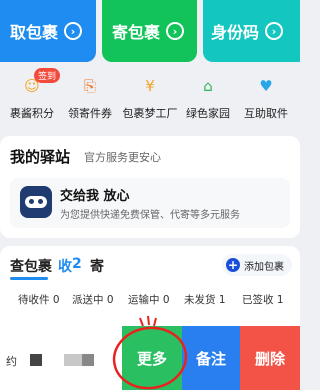 Image resolution: width=320 pixels, height=390 pixels. Describe the element at coordinates (211, 358) in the screenshot. I see `note-button: 备注` at that location.